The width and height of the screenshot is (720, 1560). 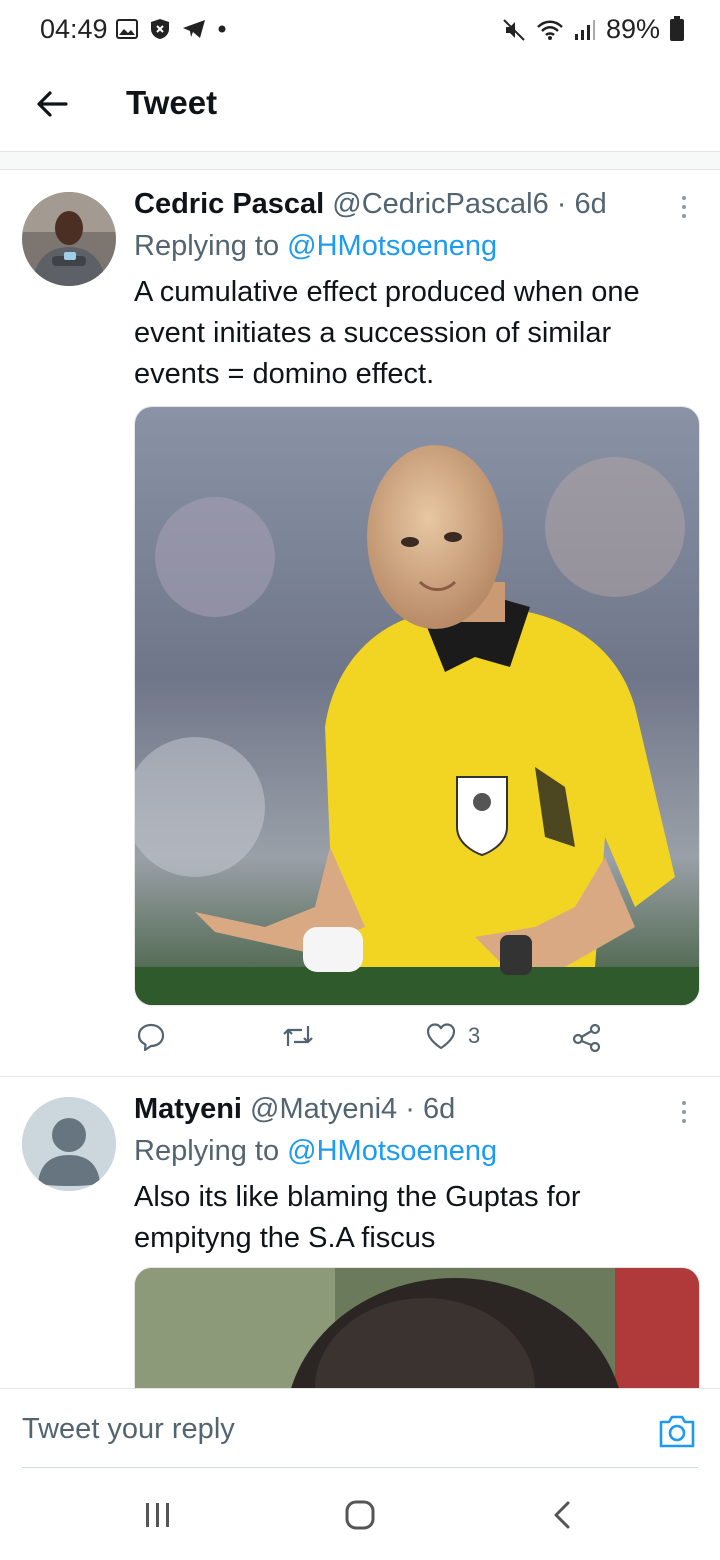 I want to click on author-handle: @CedricPascal6, so click(x=440, y=204).